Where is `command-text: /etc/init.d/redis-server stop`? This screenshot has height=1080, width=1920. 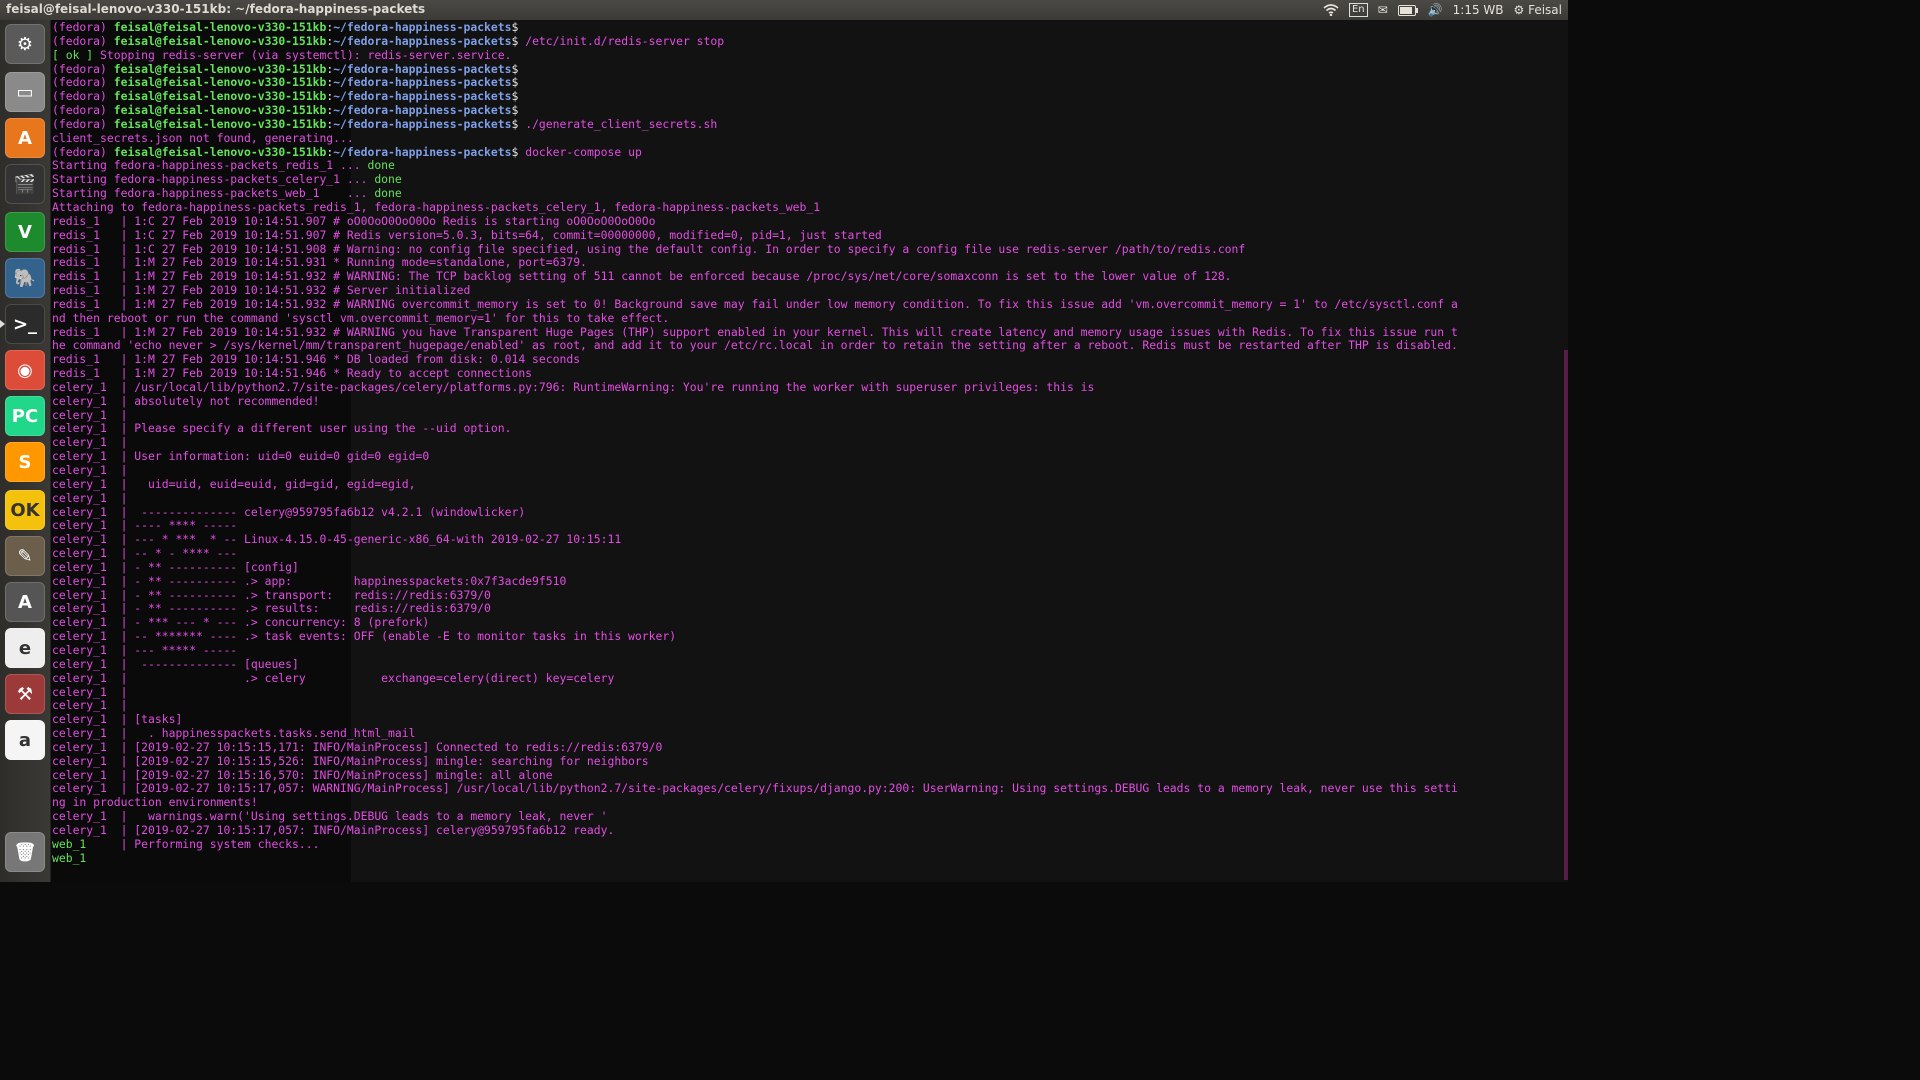 command-text: /etc/init.d/redis-server stop is located at coordinates (625, 41).